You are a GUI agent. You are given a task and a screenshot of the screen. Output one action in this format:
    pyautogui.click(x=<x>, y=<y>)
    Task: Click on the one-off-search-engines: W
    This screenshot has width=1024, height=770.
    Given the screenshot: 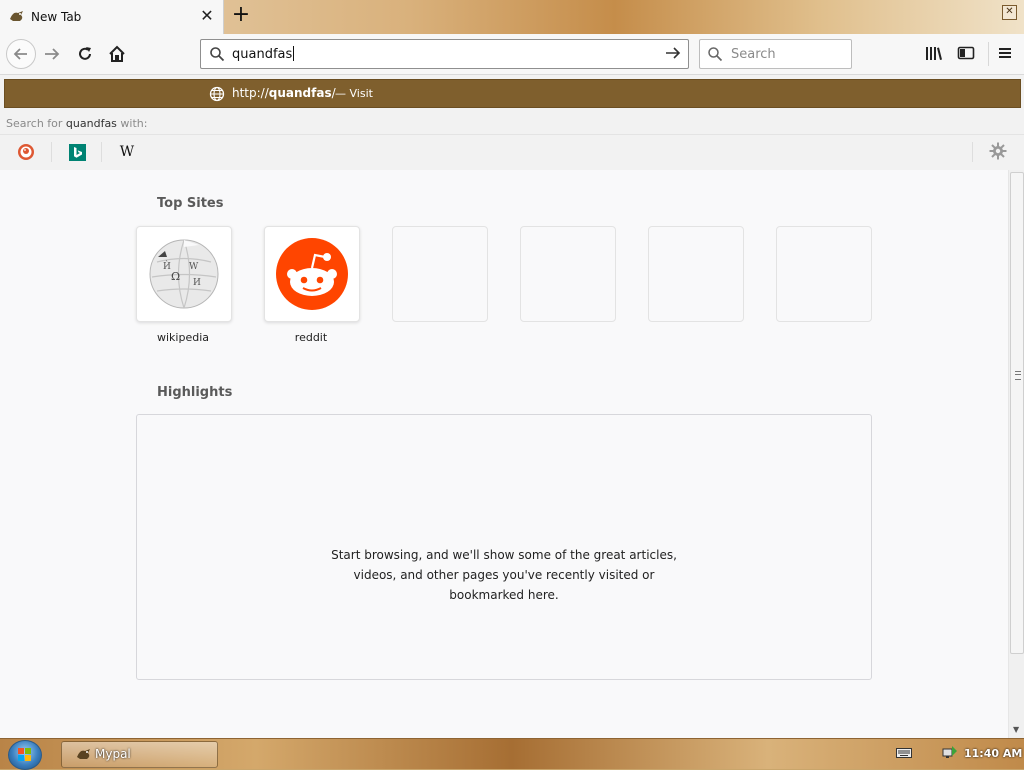 What is the action you would take?
    pyautogui.click(x=512, y=152)
    